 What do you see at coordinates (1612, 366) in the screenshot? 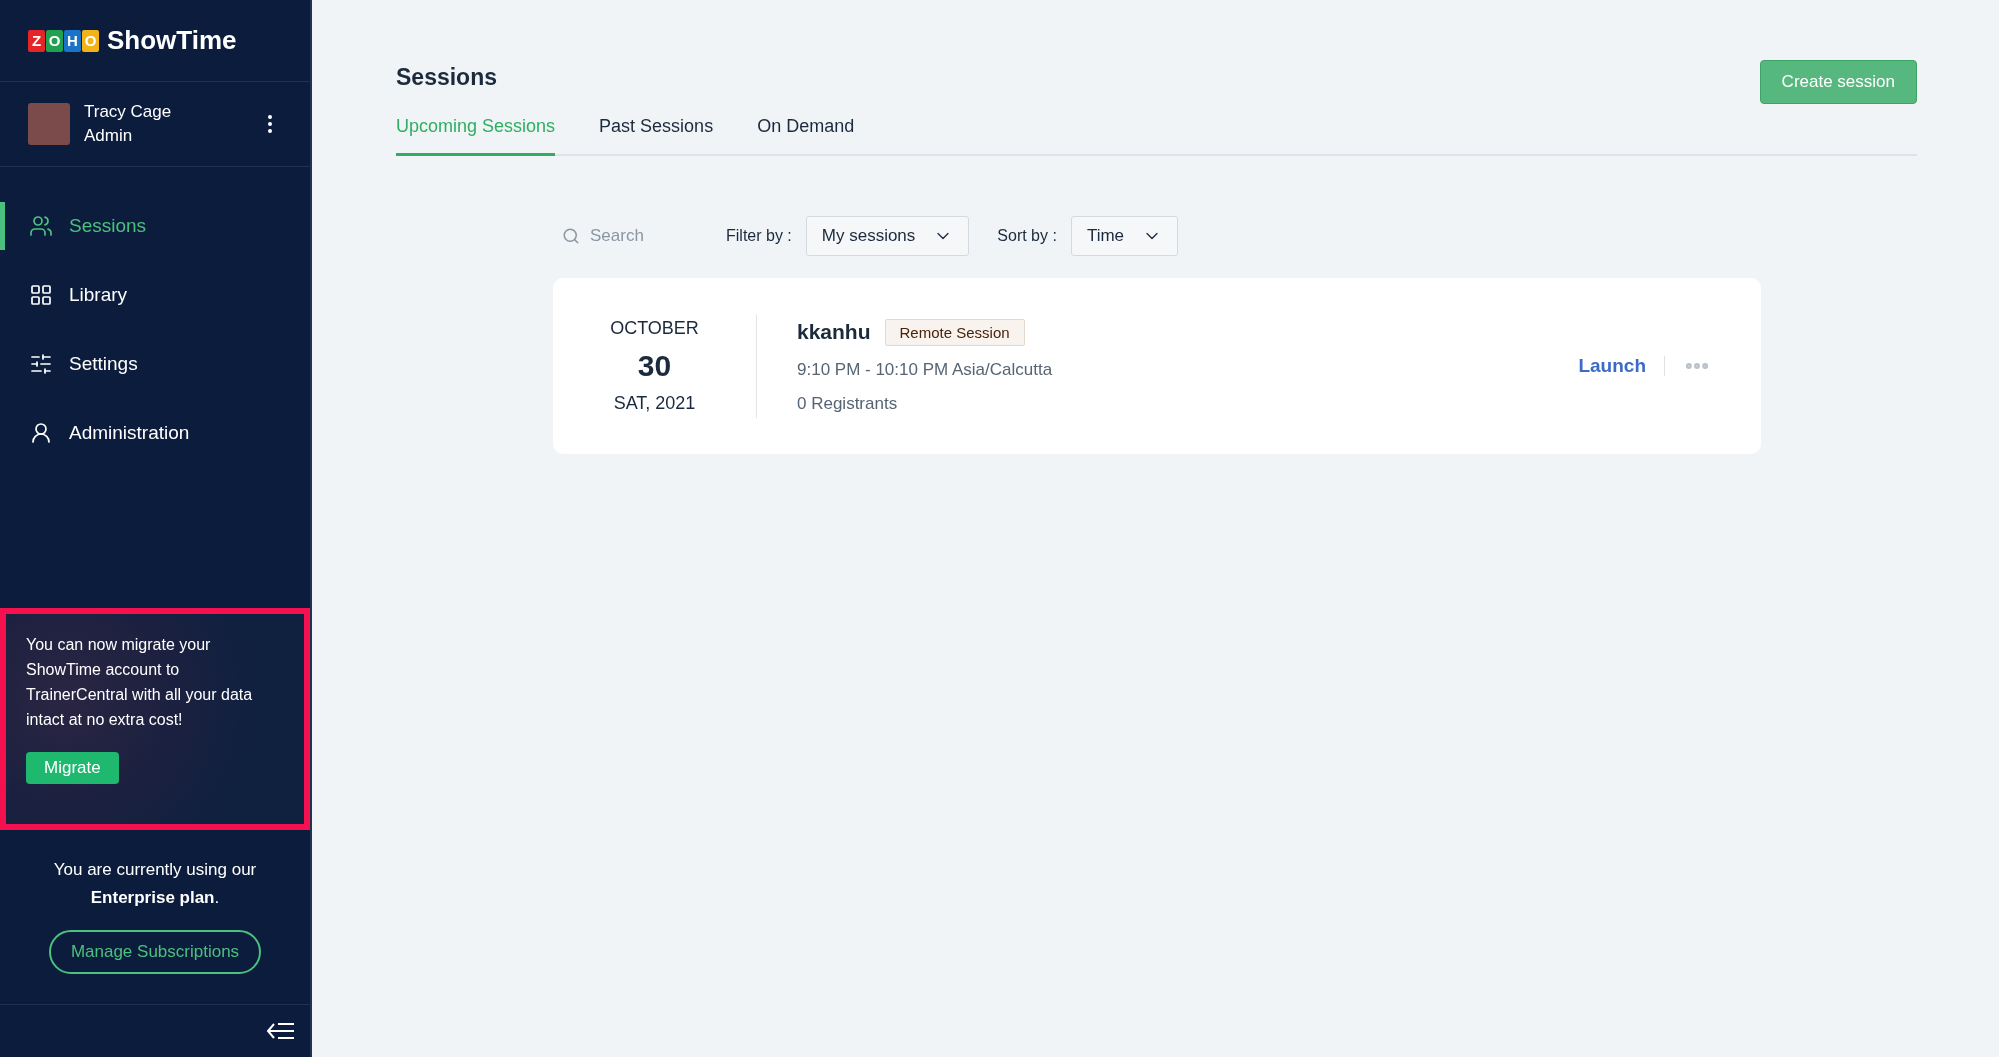
I see `launch-link: Launch` at bounding box center [1612, 366].